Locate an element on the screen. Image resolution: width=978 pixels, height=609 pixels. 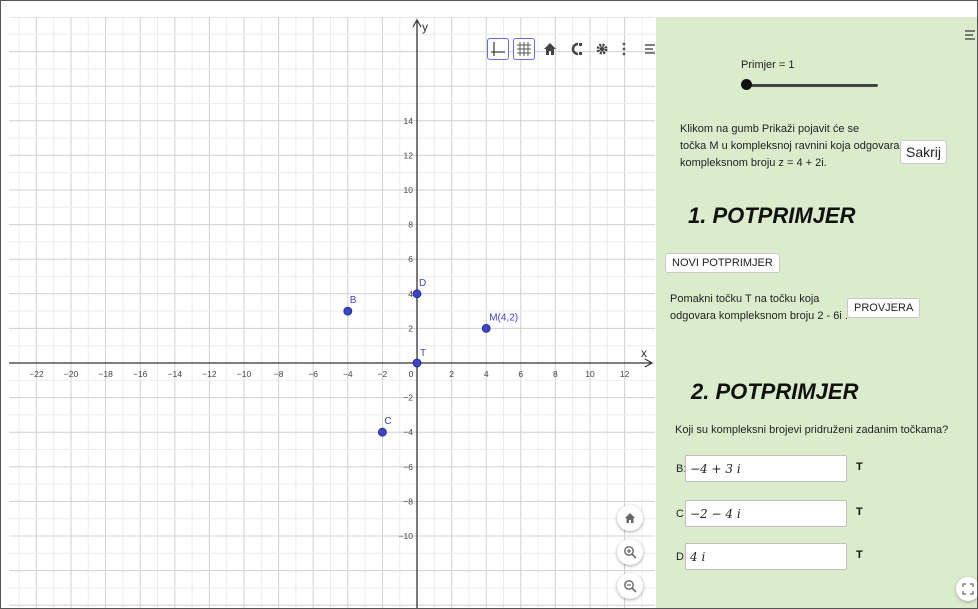
point-label: B is located at coordinates (353, 300).